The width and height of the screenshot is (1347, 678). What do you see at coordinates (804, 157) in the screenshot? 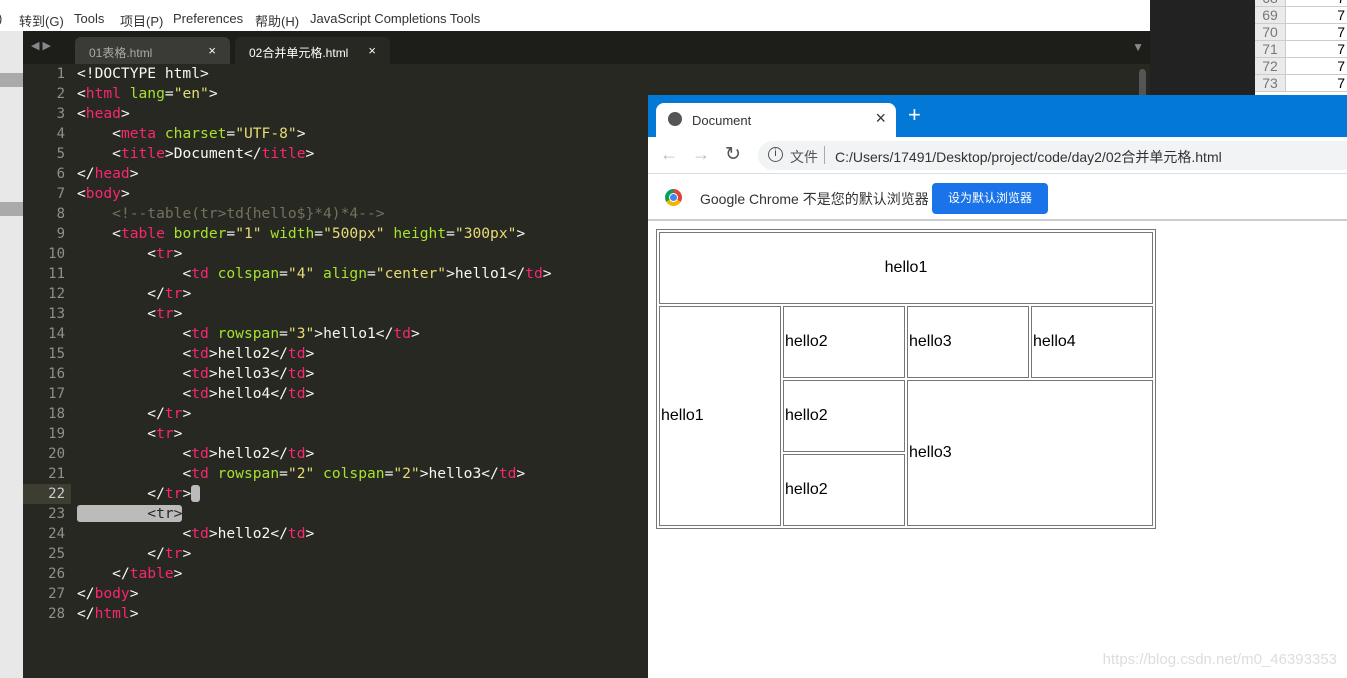
I see `security-label: 文件` at bounding box center [804, 157].